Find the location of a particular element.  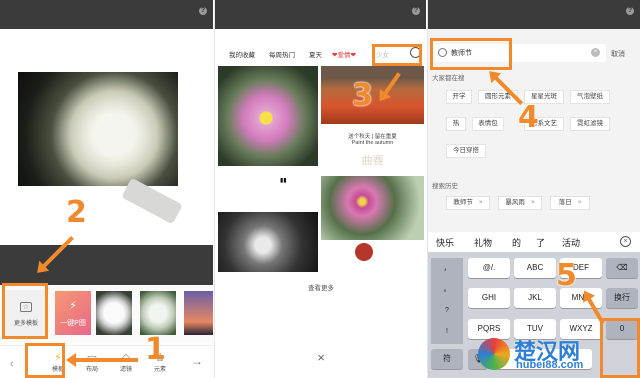

ime-suggestion: 活动 is located at coordinates (571, 242).